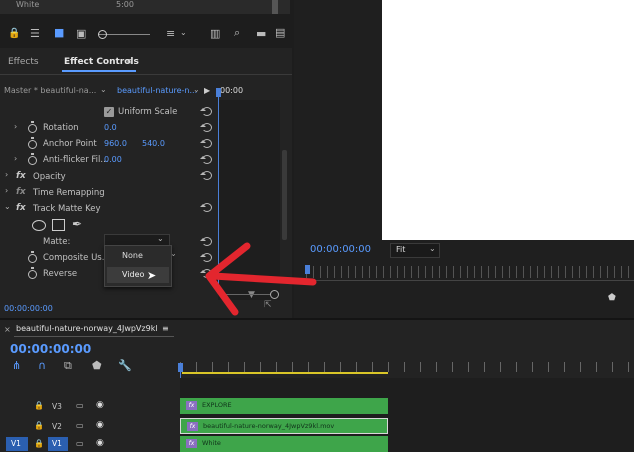 The height and width of the screenshot is (452, 634). What do you see at coordinates (130, 62) in the screenshot?
I see `panel-menu-icon: ≡` at bounding box center [130, 62].